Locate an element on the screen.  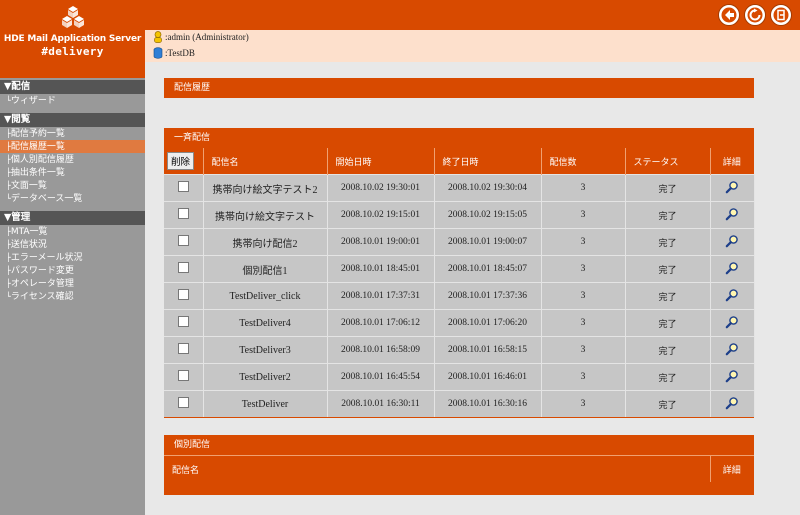
sidebar-section-delivery: ▼配信 is located at coordinates (72, 87).